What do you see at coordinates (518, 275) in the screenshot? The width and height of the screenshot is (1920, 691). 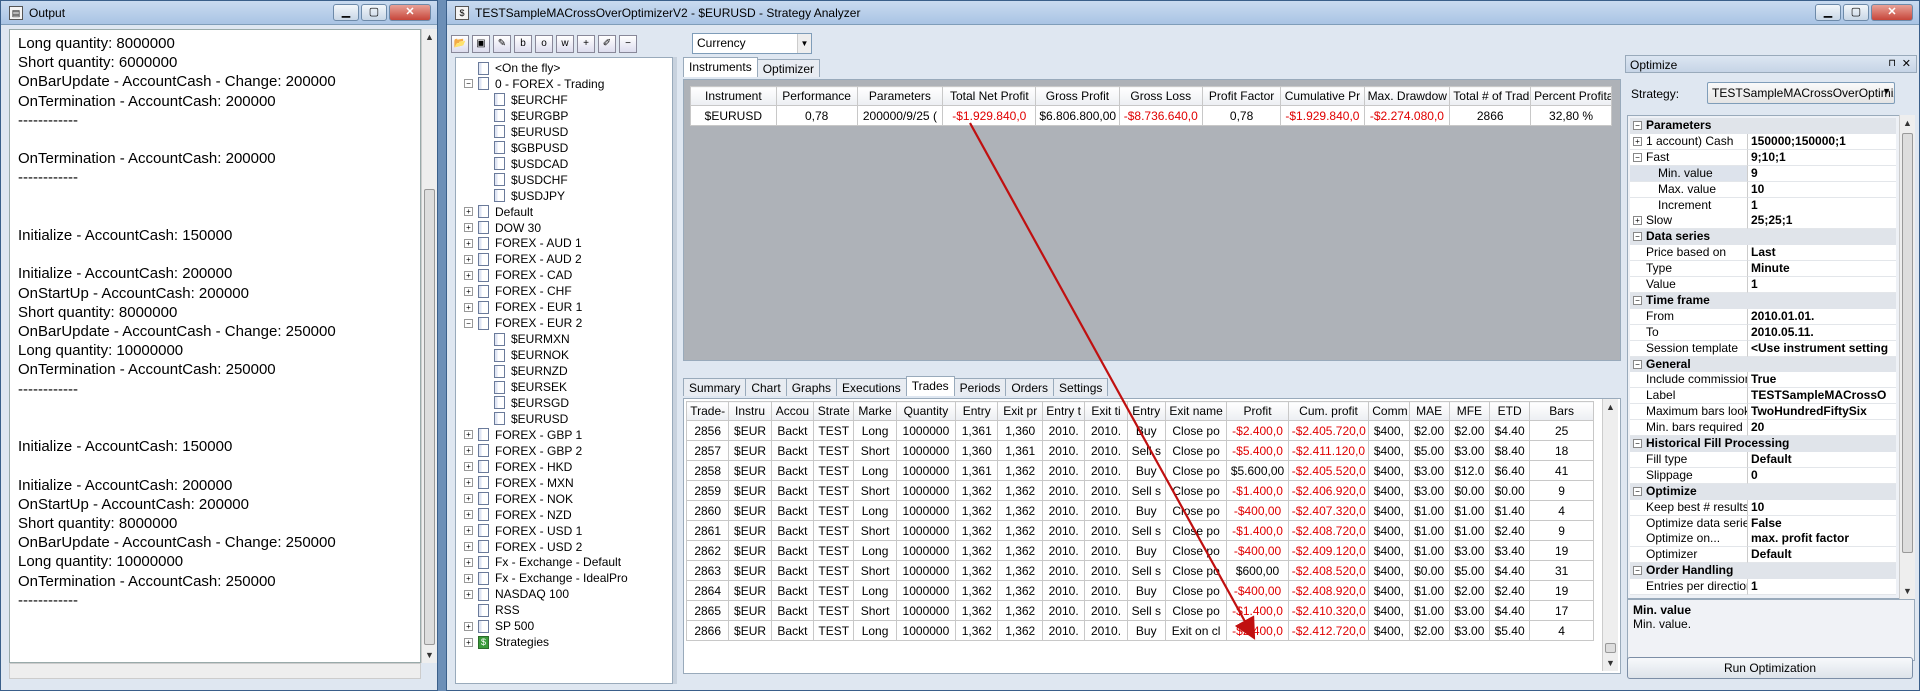 I see `tree-item: + FOREX - CAD` at bounding box center [518, 275].